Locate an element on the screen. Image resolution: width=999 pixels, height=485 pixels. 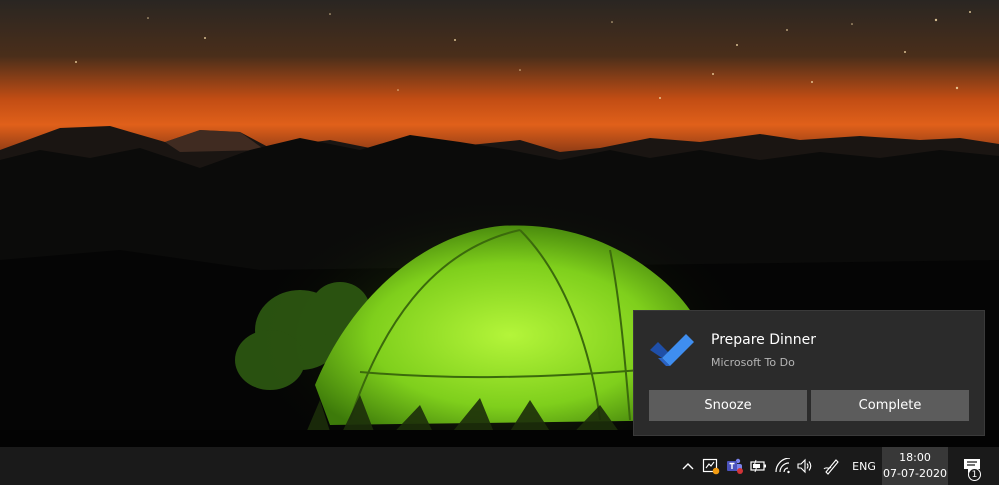
microsoft-teams-icon is located at coordinates (735, 466).